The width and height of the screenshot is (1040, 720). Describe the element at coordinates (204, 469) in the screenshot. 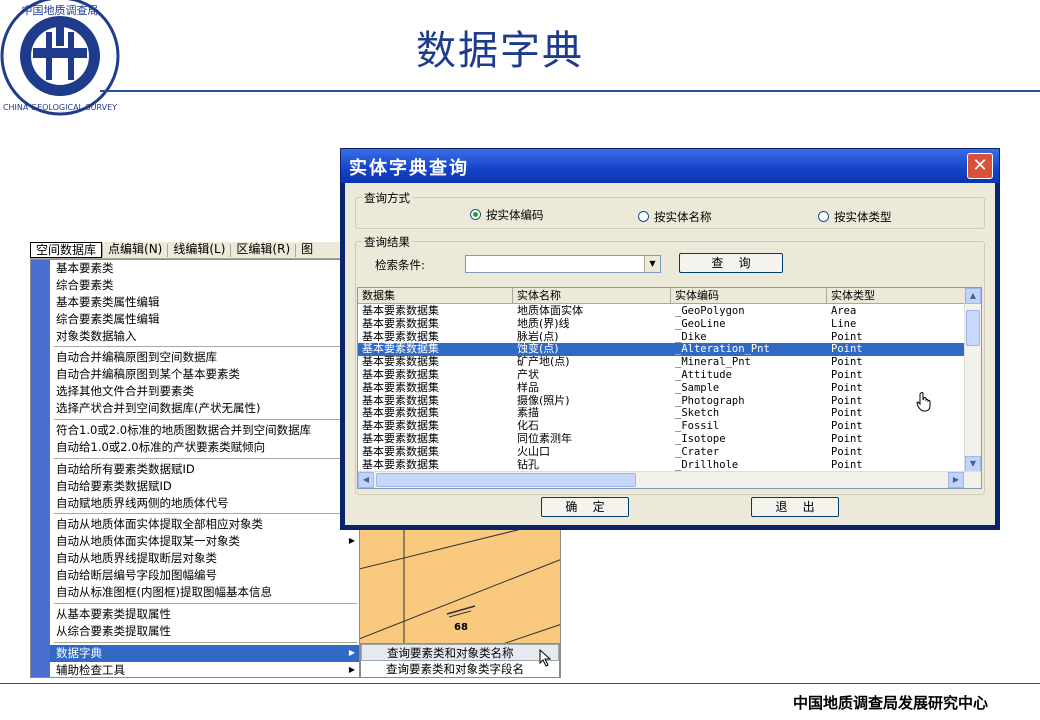

I see `menu-item: 自动给所有要素类数据赋ID` at that location.